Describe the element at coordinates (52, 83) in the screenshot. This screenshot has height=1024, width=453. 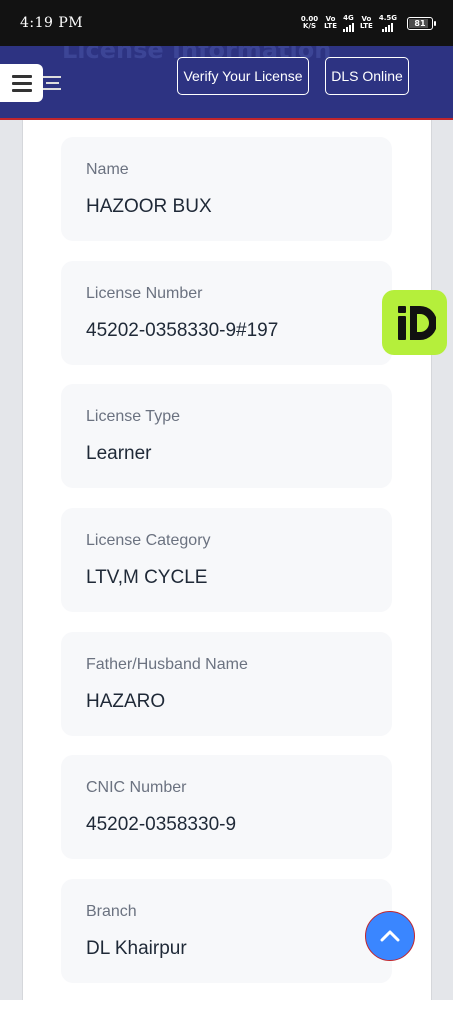
I see `logo-icon` at that location.